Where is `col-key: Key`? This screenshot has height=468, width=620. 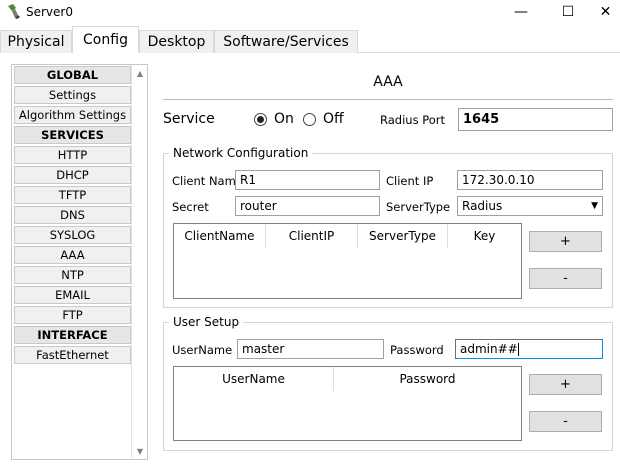 col-key: Key is located at coordinates (484, 236).